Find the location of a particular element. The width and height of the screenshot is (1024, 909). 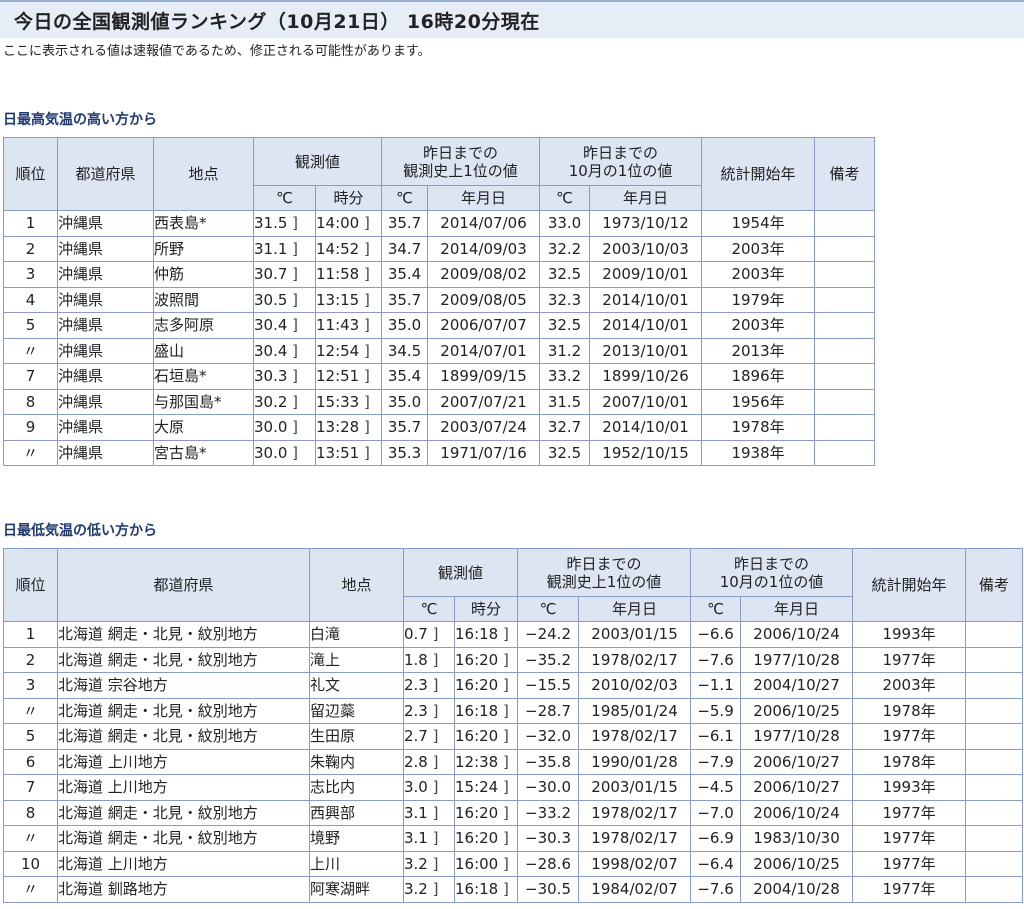

station-cell: 波照間 is located at coordinates (203, 299).